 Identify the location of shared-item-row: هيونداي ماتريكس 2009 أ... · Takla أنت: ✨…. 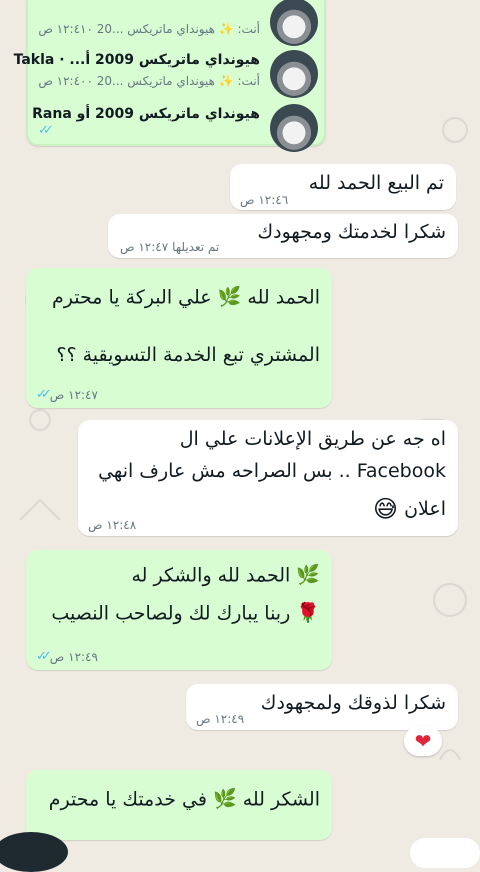
(166, 74).